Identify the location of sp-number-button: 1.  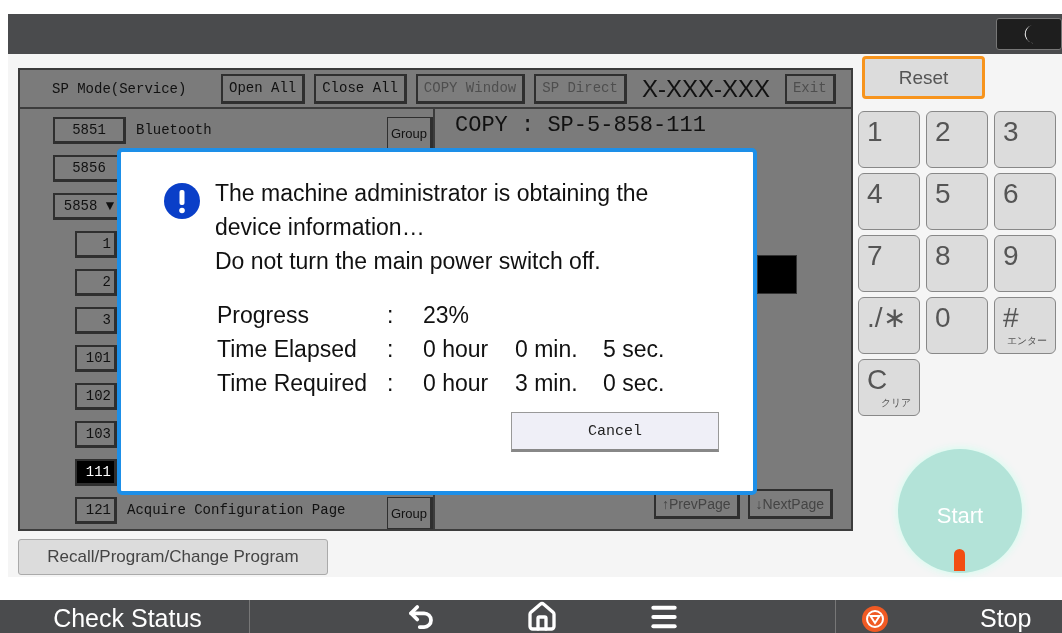
(96, 244).